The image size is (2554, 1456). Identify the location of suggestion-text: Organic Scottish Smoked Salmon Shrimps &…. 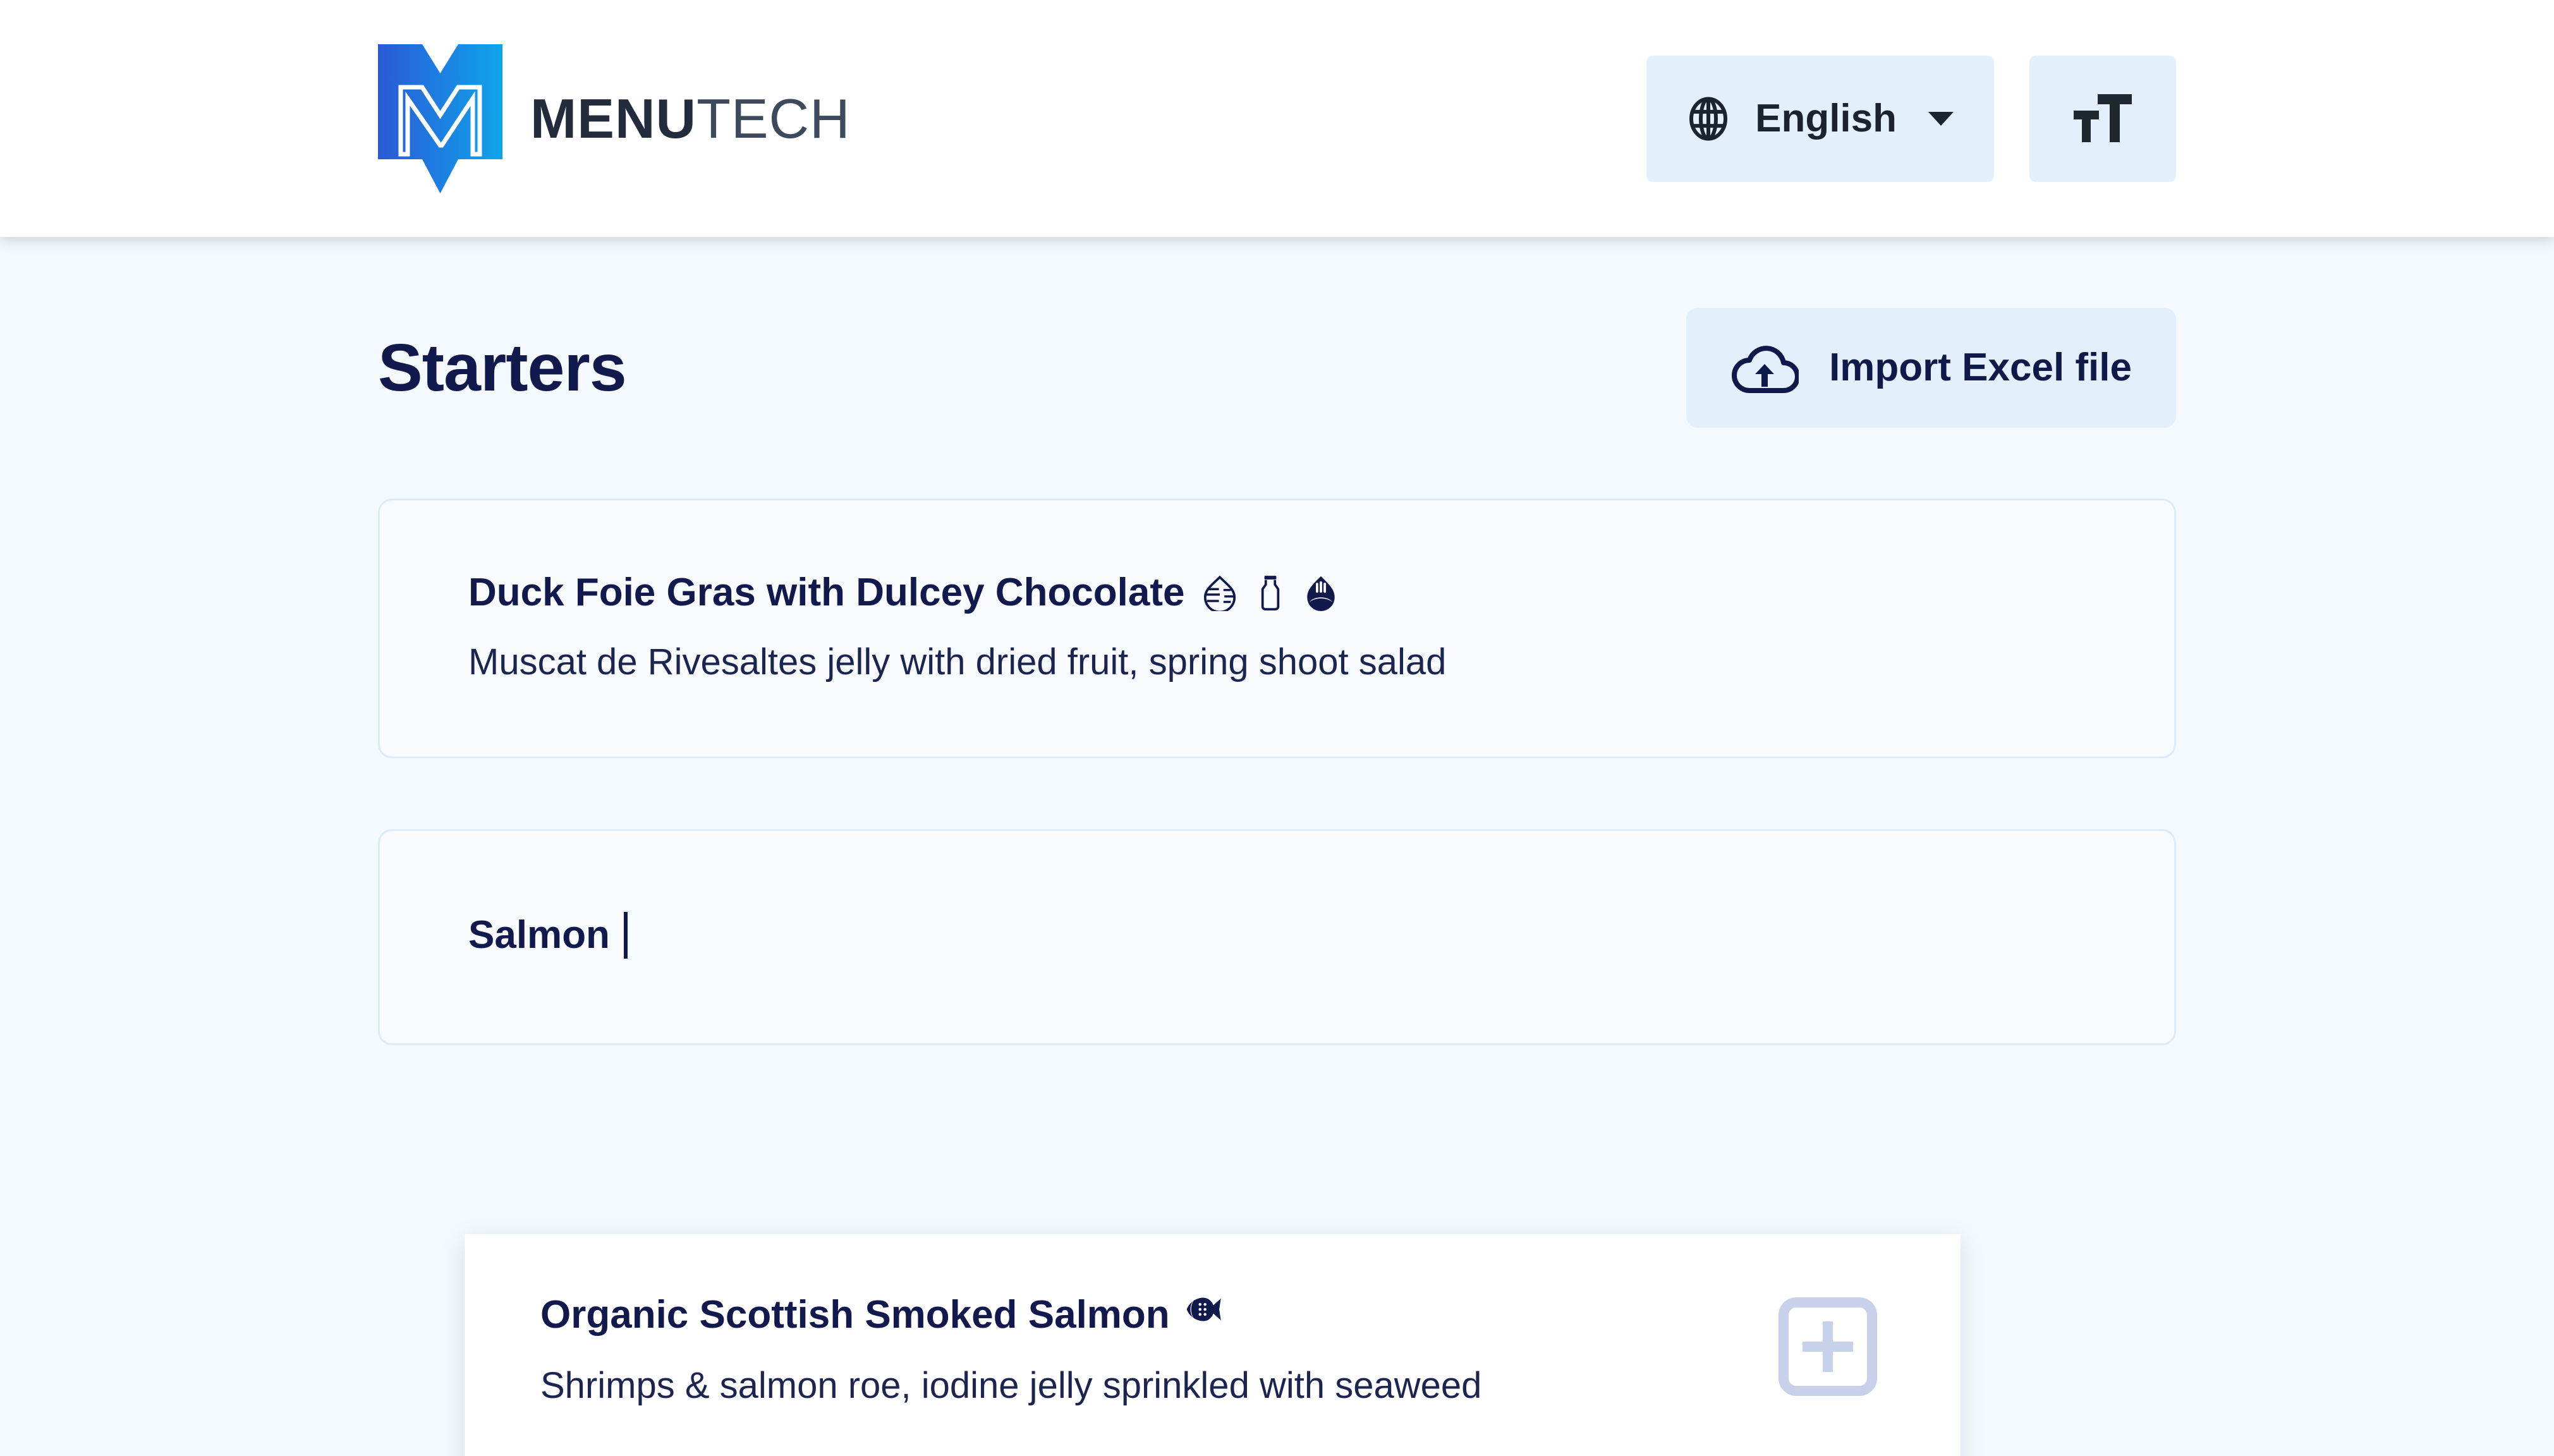
(1137, 1350).